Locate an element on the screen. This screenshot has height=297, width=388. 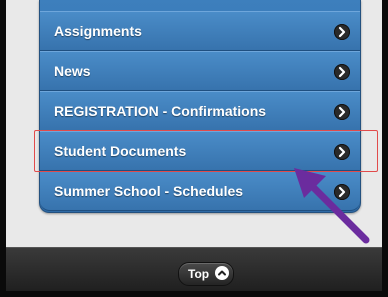
pointer-arrow-icon is located at coordinates (332, 206).